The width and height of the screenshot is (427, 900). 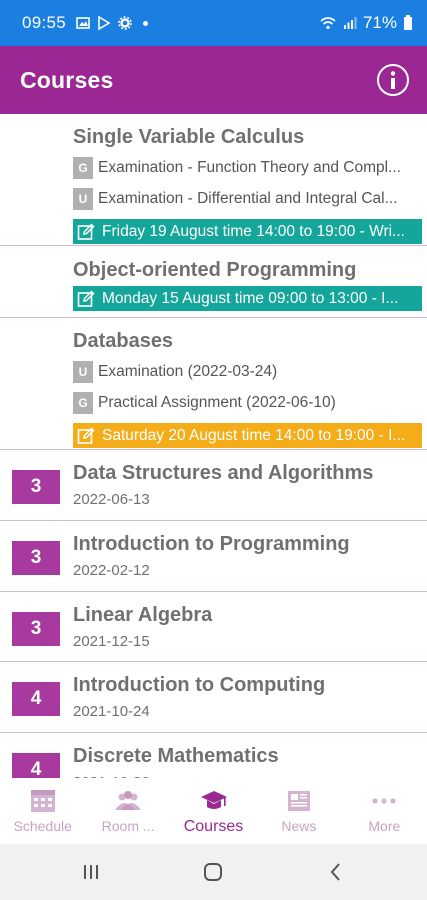 I want to click on download-icon, so click(x=104, y=23).